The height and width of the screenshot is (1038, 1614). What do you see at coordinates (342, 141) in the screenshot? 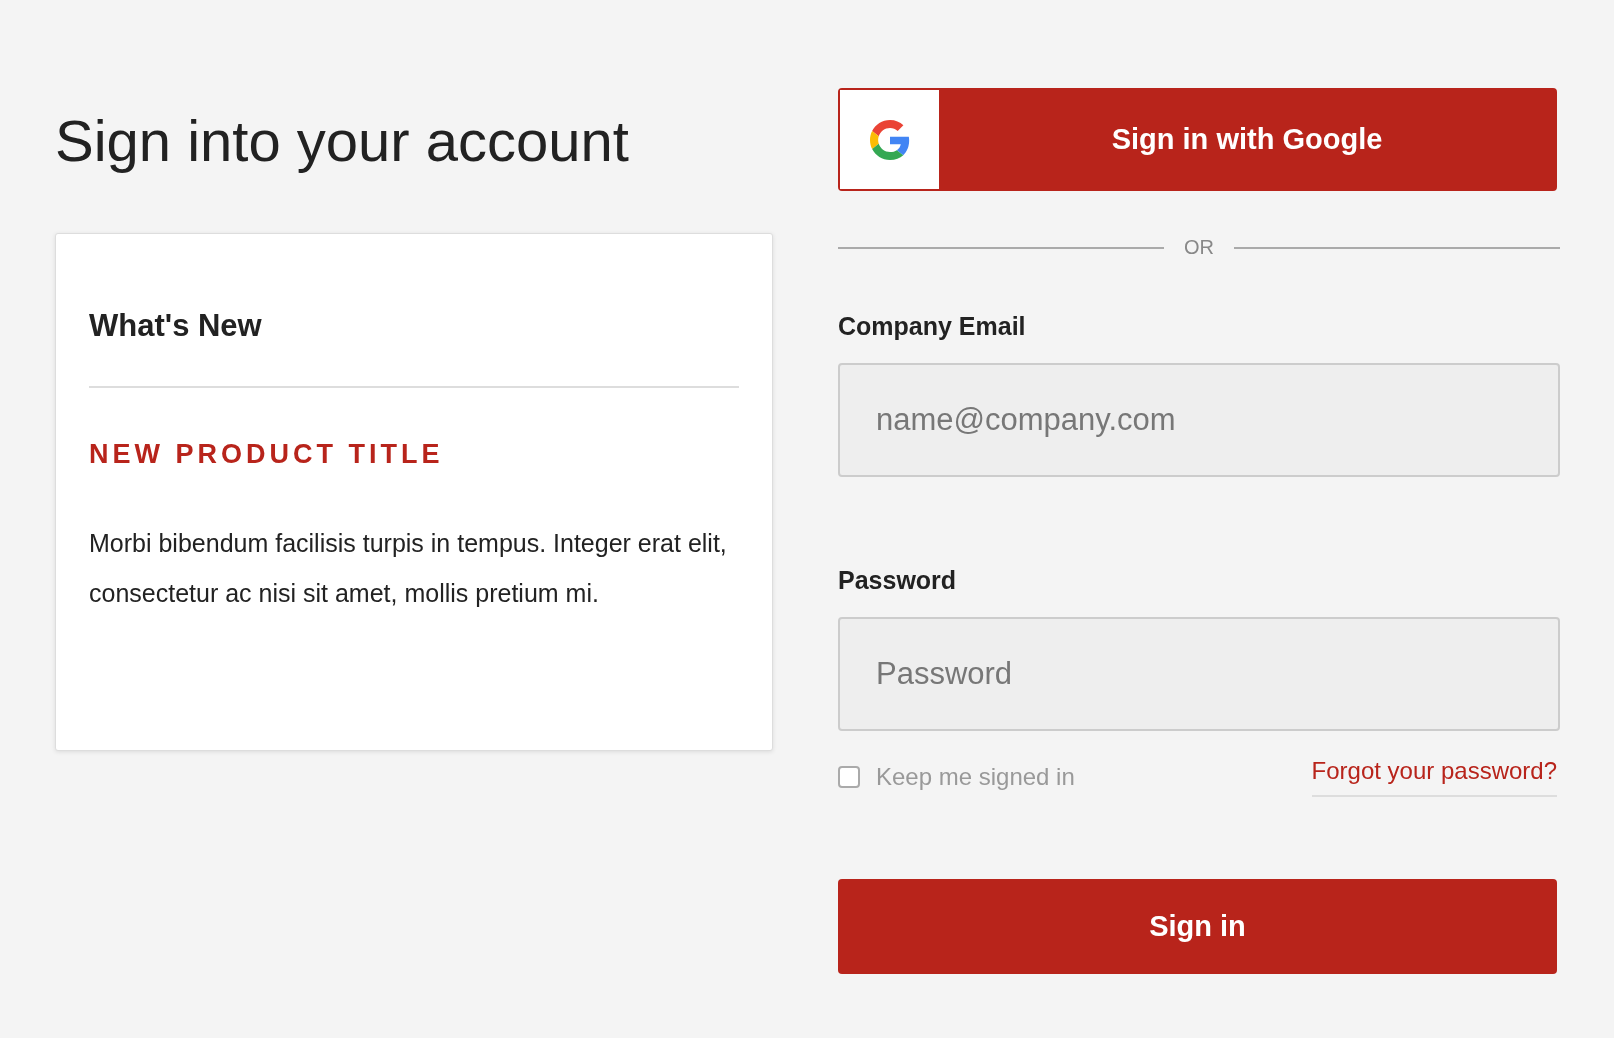
I see `page-title: Sign into your account` at bounding box center [342, 141].